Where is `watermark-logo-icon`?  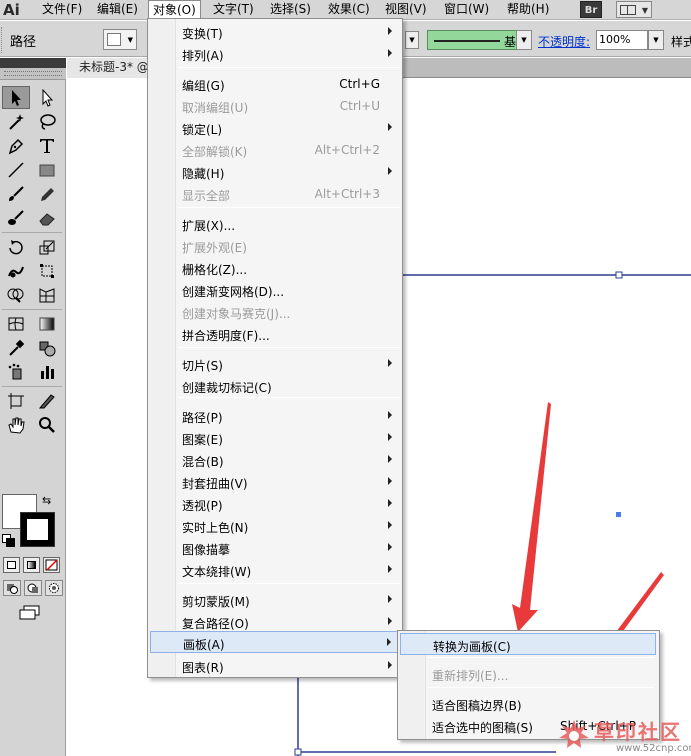
watermark-logo-icon is located at coordinates (574, 734).